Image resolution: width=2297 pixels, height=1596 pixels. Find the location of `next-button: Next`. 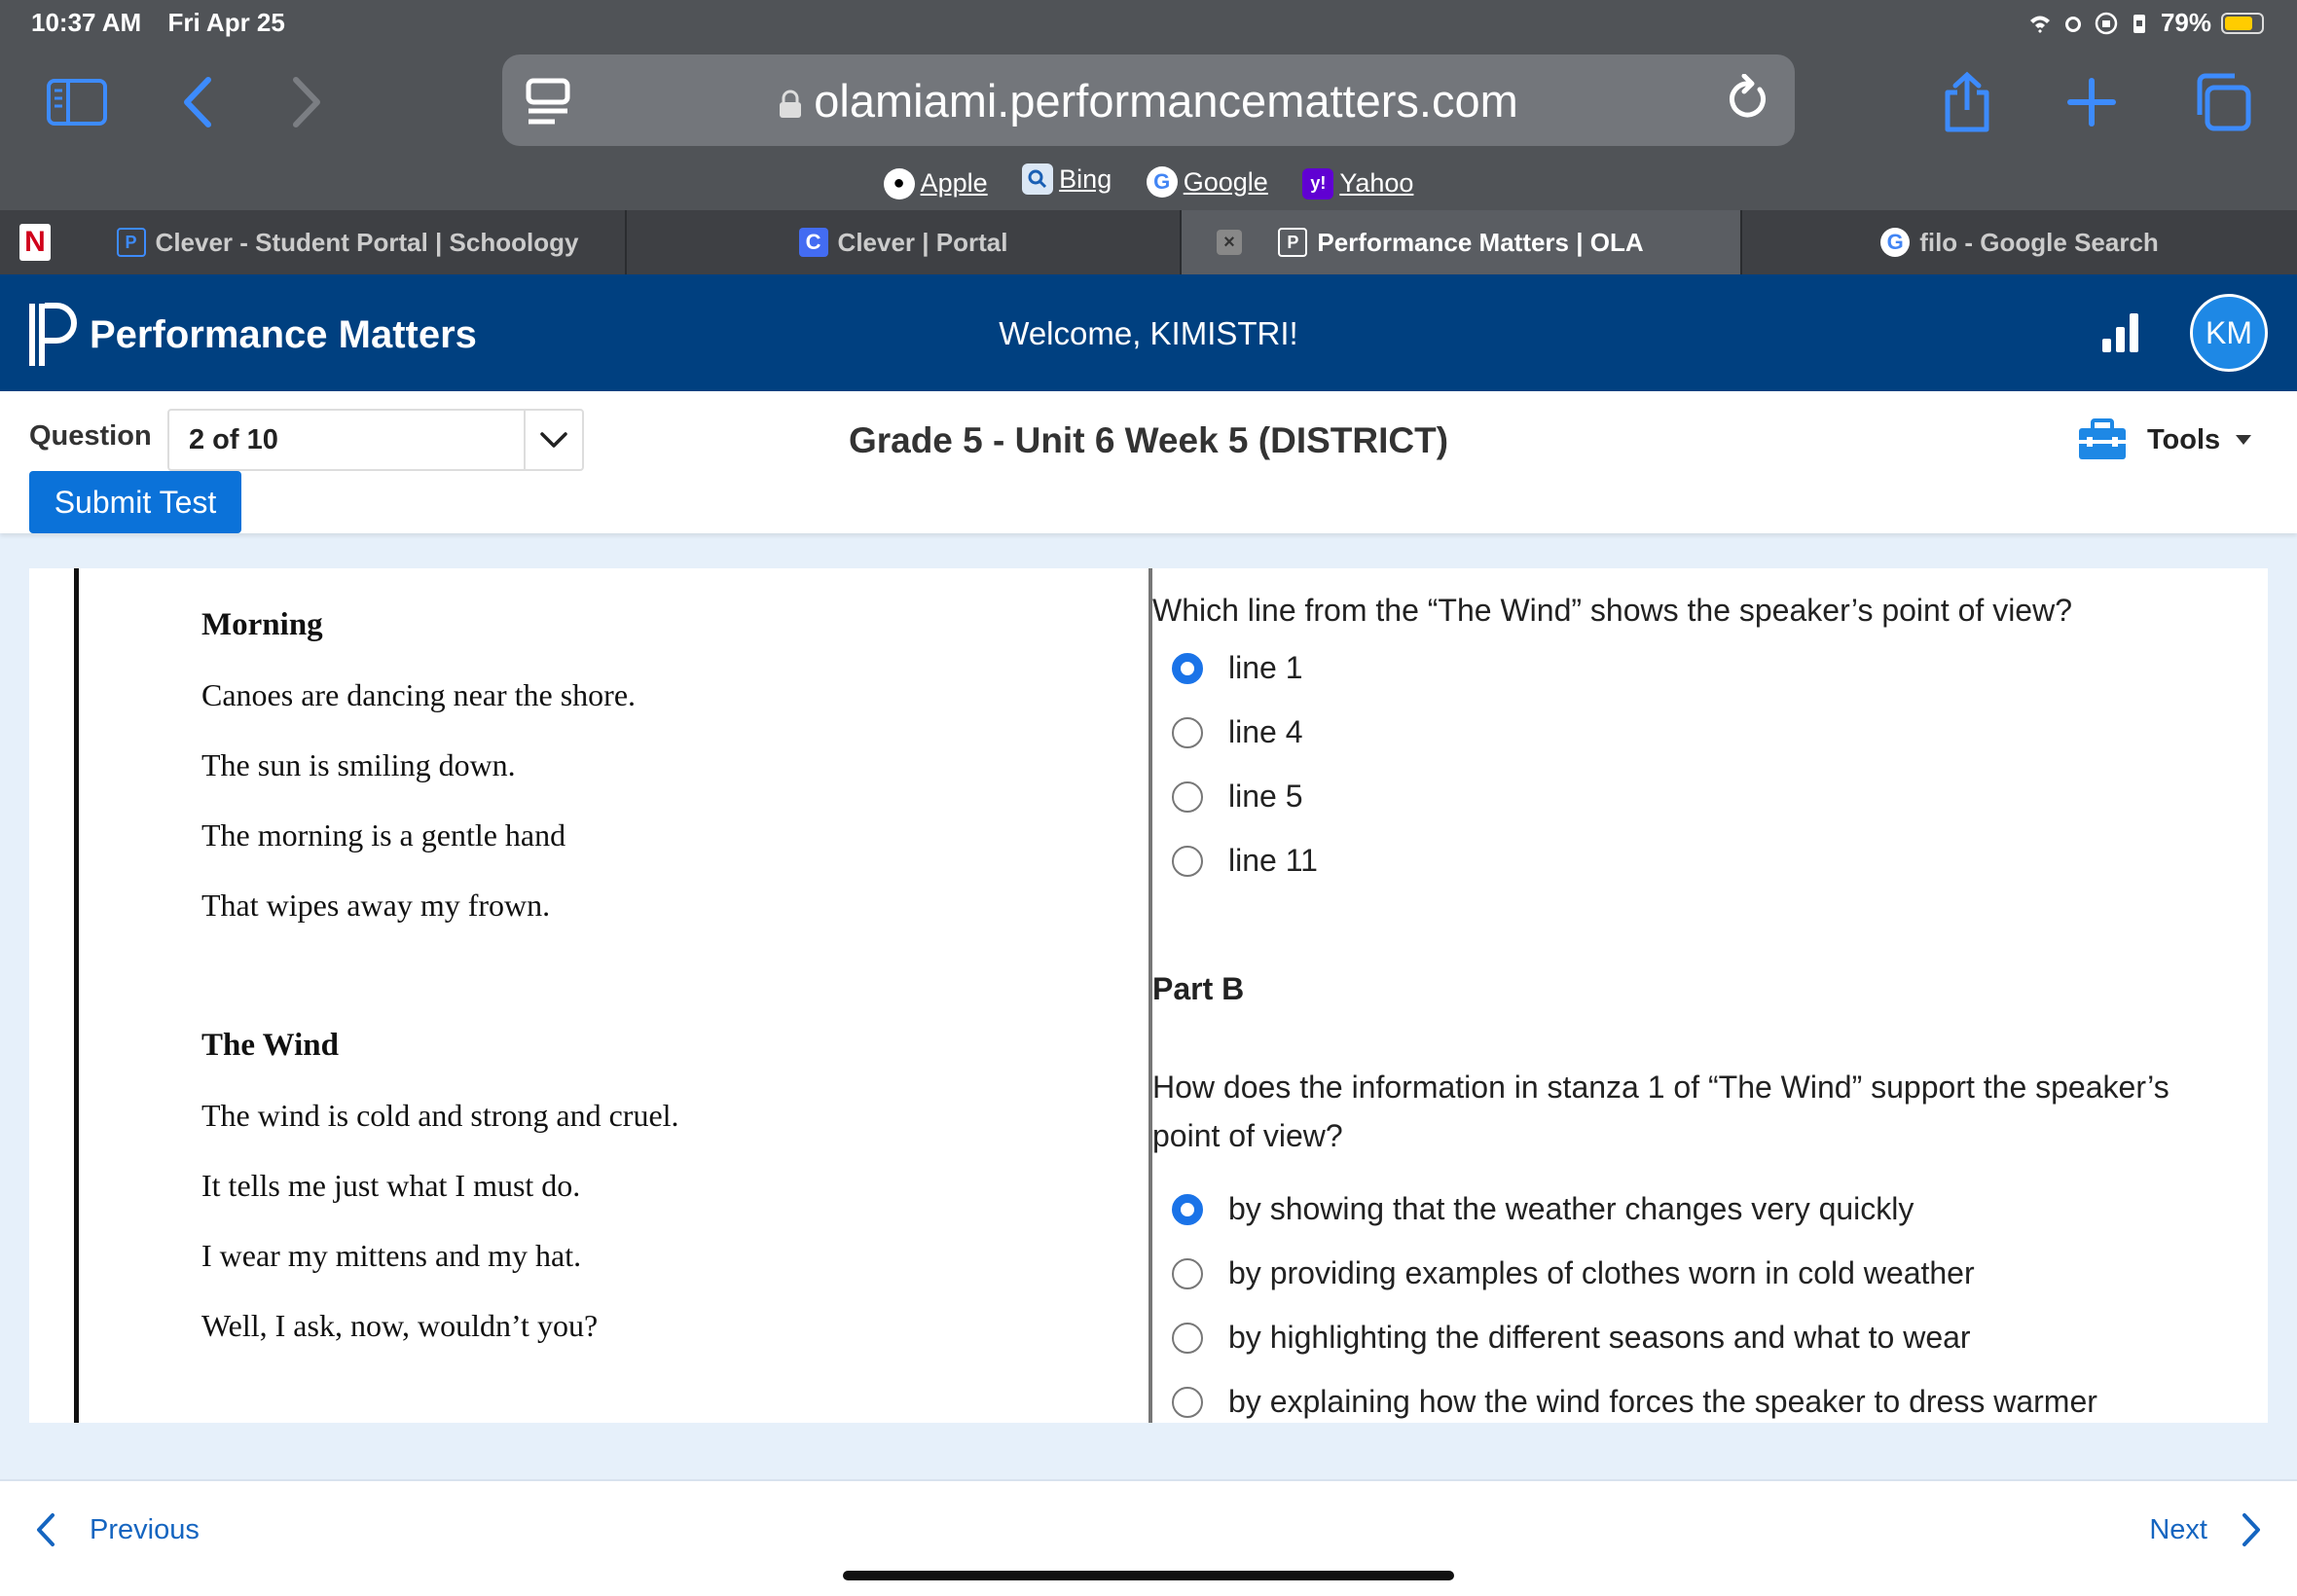

next-button: Next is located at coordinates (2205, 1529).